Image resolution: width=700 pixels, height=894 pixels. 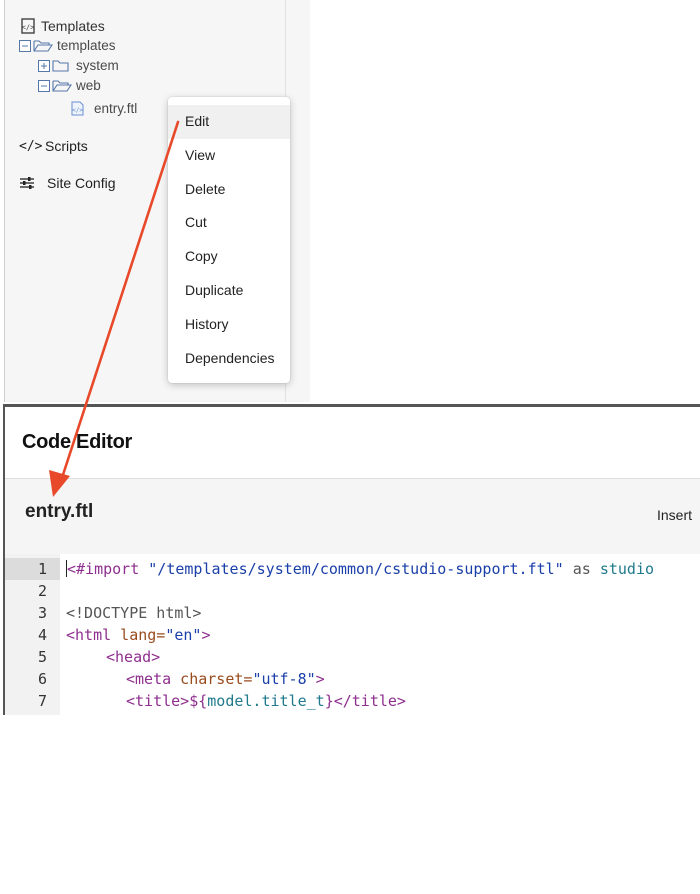 I want to click on menu-item-copy: Copy, so click(x=229, y=257).